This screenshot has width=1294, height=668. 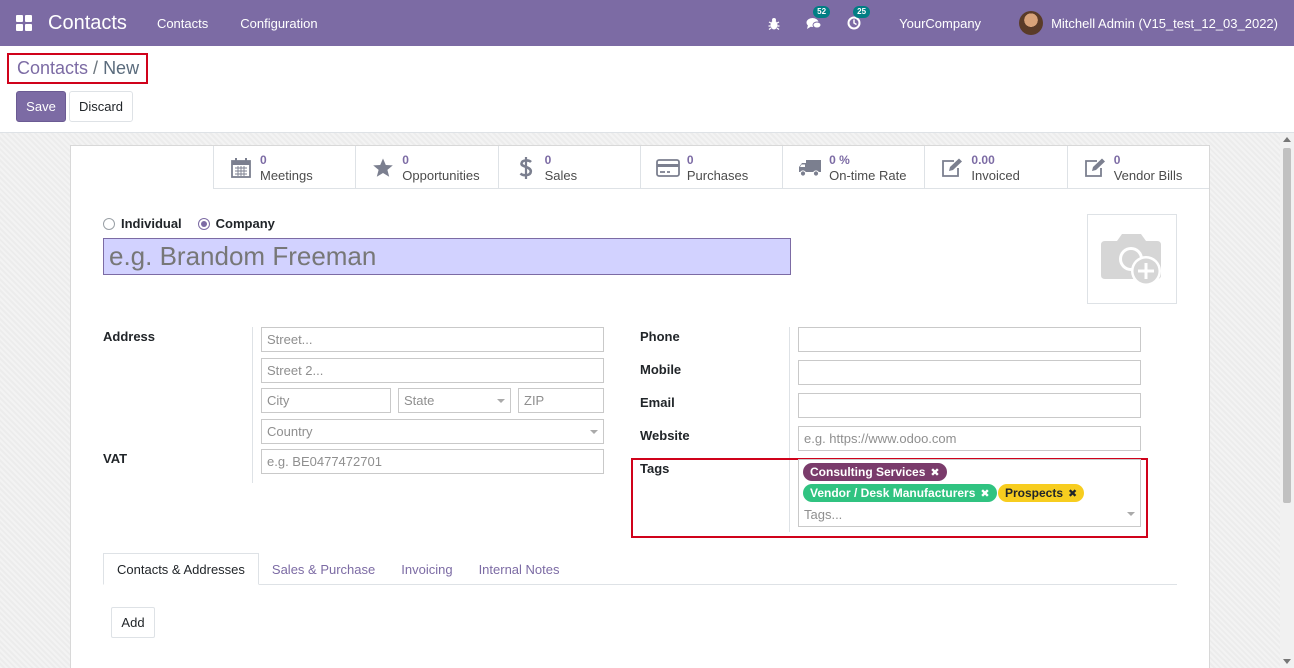 I want to click on breadcrumb-current: New, so click(x=121, y=68).